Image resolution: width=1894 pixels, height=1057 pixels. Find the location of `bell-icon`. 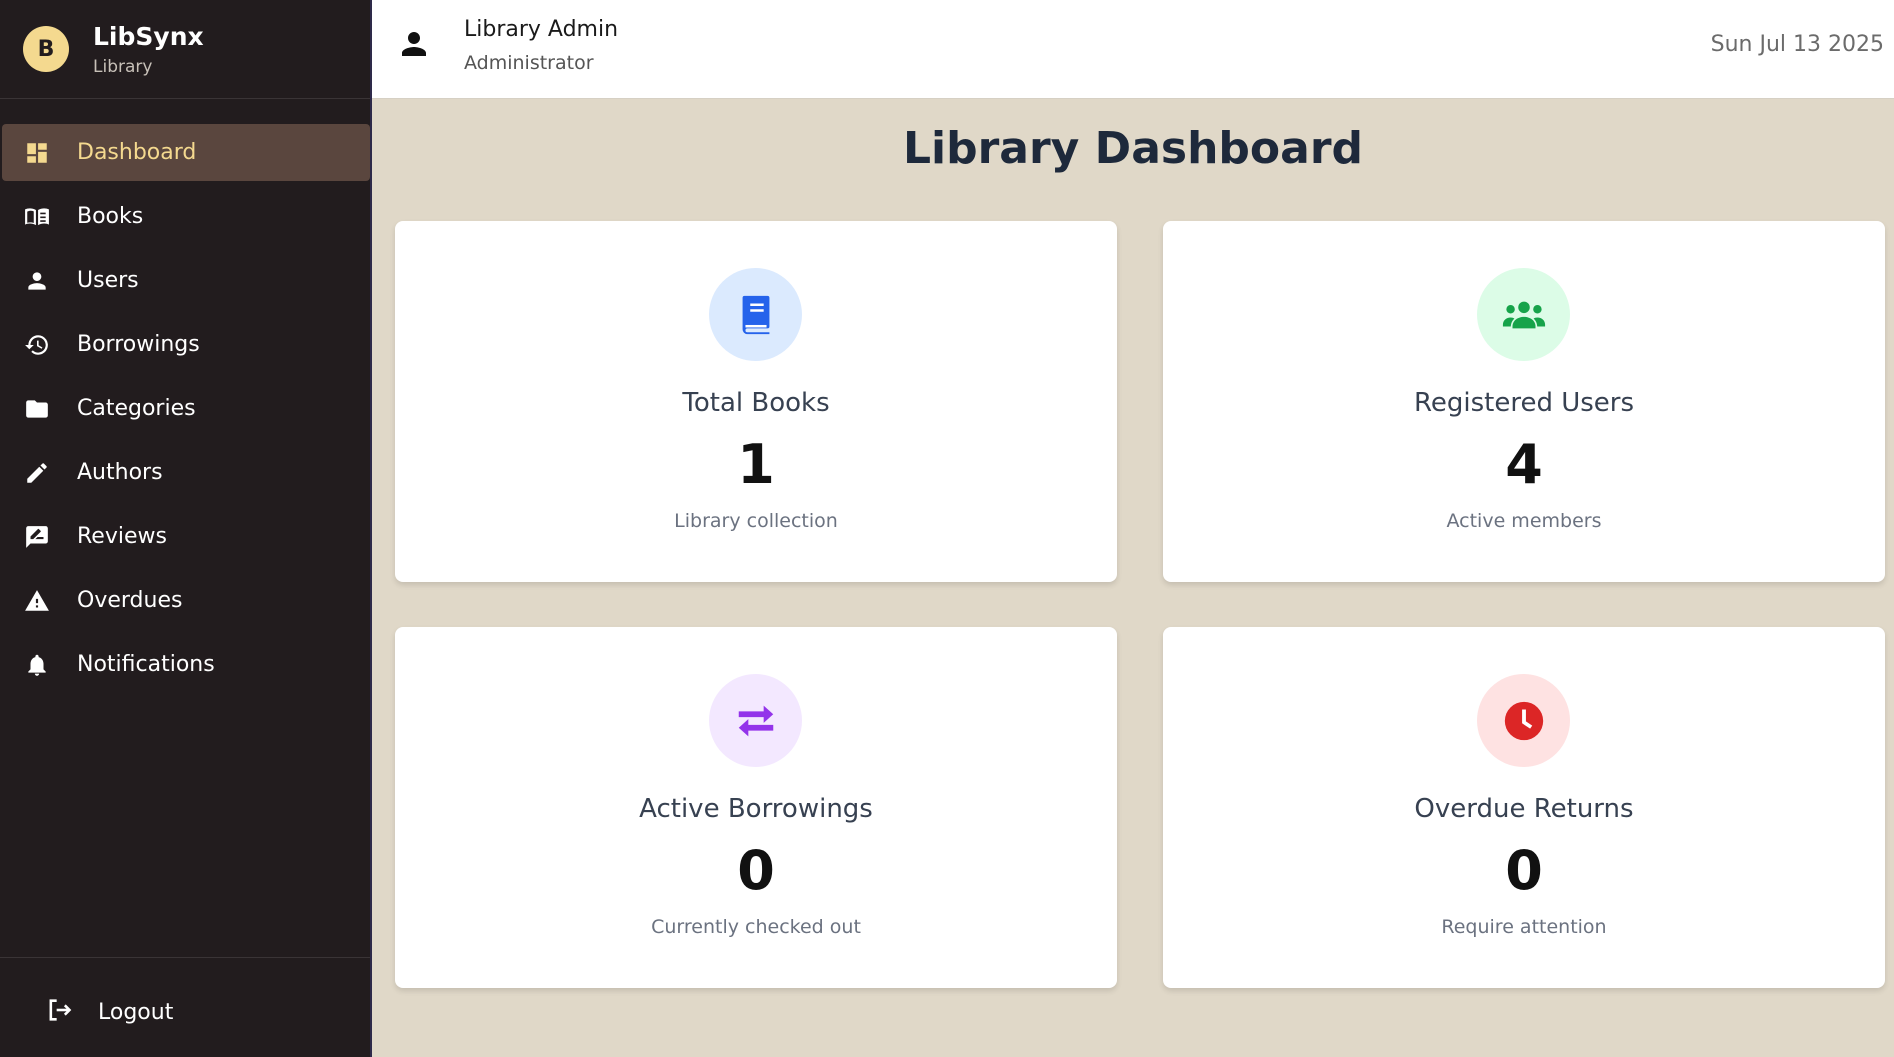

bell-icon is located at coordinates (37, 665).